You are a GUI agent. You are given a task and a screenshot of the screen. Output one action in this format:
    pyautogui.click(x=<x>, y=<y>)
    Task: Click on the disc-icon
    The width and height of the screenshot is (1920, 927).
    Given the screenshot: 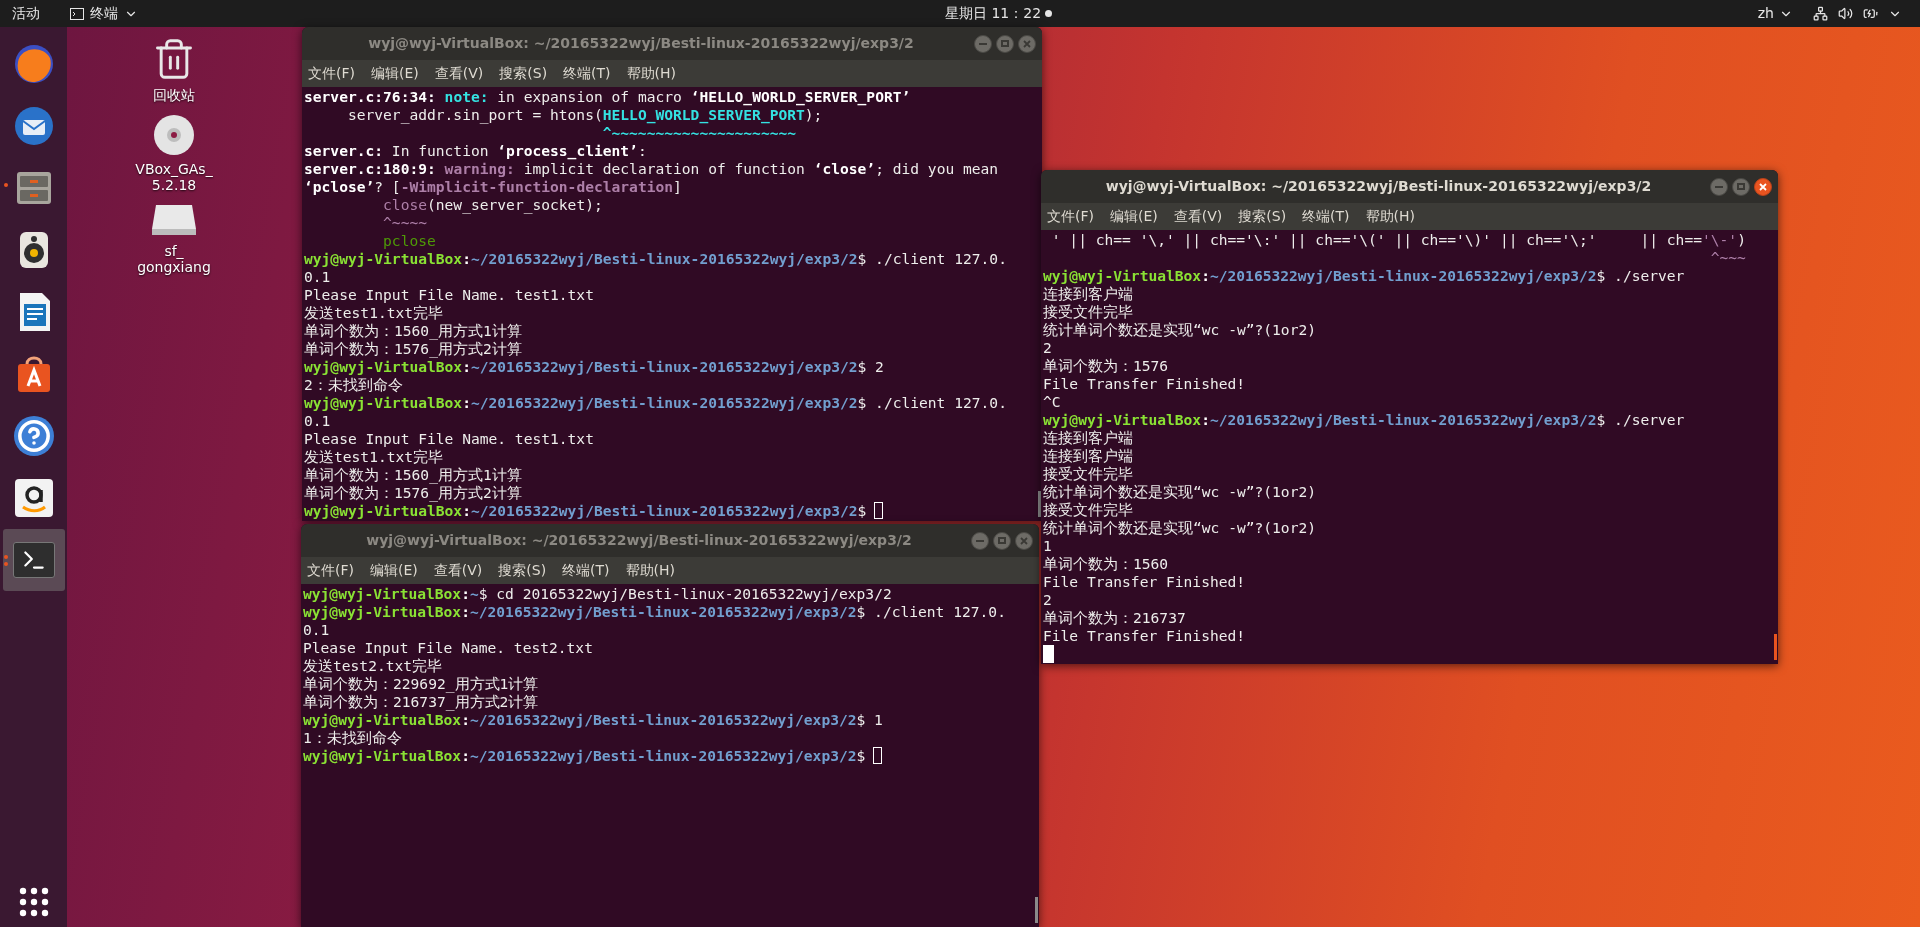 What is the action you would take?
    pyautogui.click(x=174, y=135)
    